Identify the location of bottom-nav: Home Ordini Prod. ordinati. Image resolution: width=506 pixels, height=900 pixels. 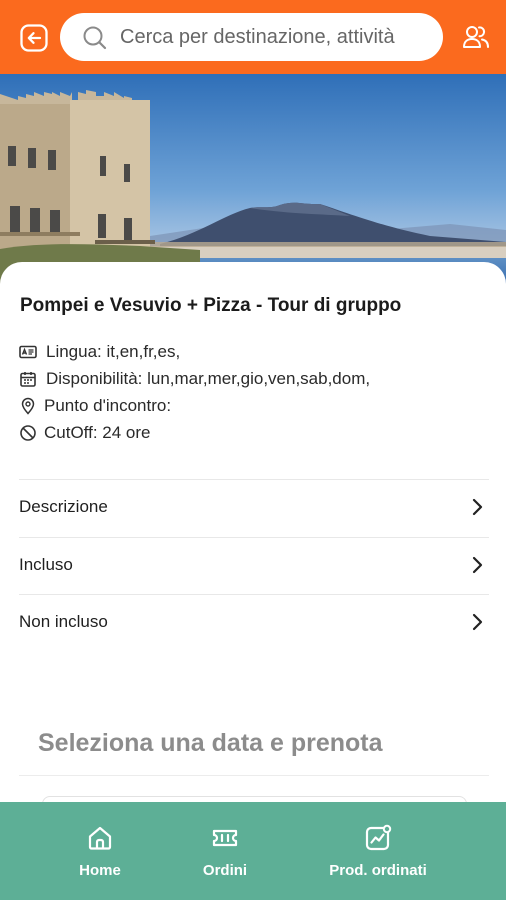
(253, 851).